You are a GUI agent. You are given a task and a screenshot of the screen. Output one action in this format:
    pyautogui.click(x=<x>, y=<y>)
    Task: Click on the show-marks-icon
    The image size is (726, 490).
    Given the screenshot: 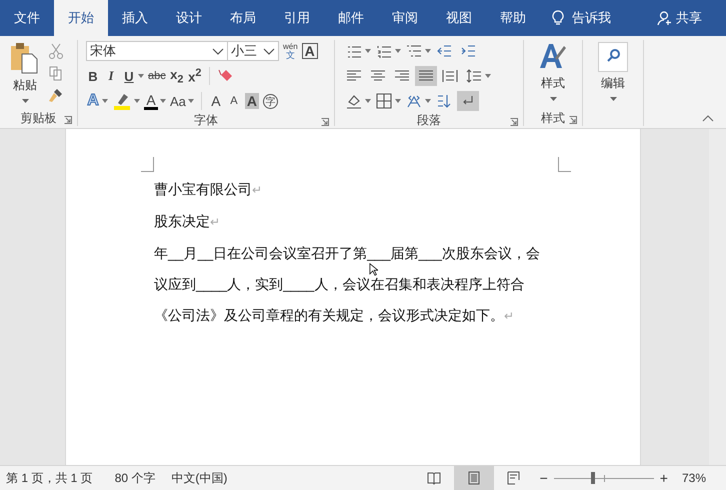 What is the action you would take?
    pyautogui.click(x=468, y=101)
    